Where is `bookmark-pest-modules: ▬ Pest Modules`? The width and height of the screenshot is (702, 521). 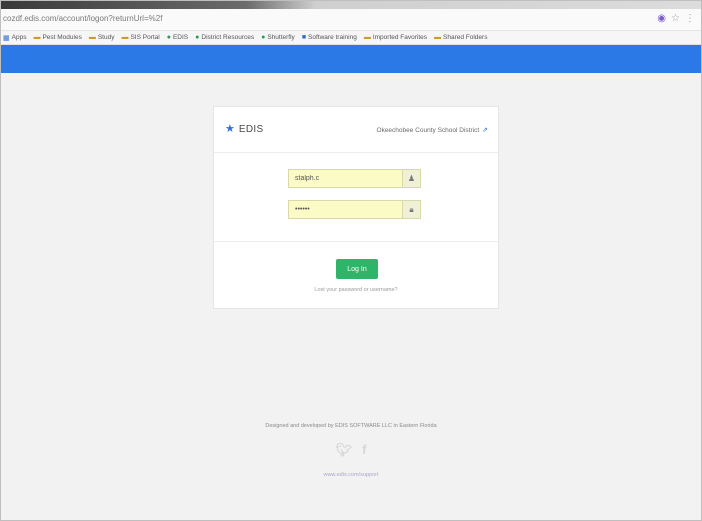 bookmark-pest-modules: ▬ Pest Modules is located at coordinates (57, 37).